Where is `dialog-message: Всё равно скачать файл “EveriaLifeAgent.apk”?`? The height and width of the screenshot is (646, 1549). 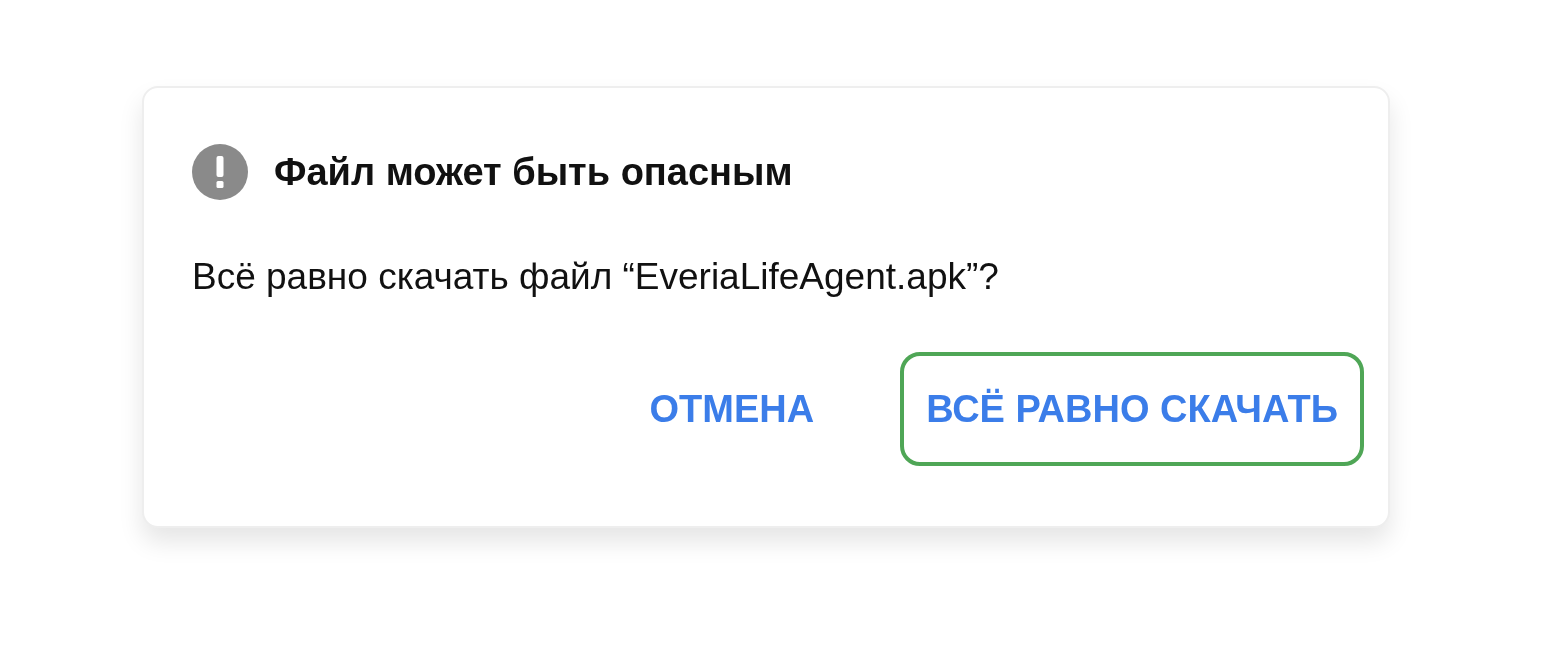
dialog-message: Всё равно скачать файл “EveriaLifeAgent.apk”? is located at coordinates (596, 277).